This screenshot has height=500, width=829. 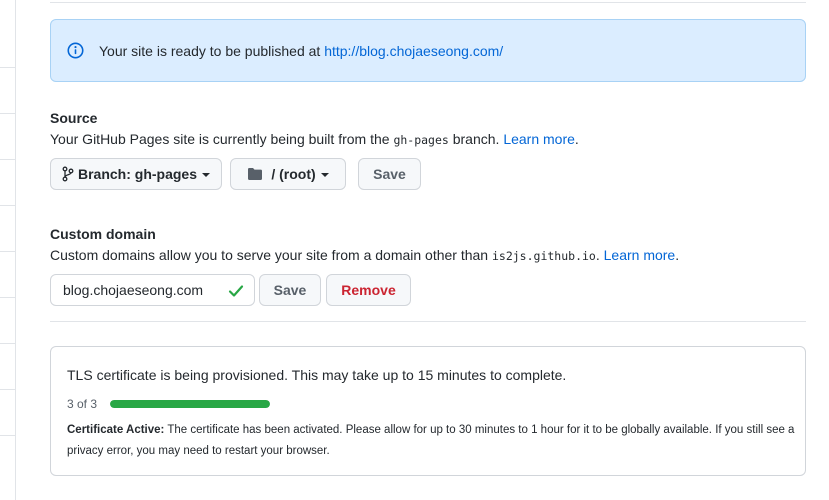 I want to click on branch-select-label: Branch: gh-pages, so click(x=137, y=174).